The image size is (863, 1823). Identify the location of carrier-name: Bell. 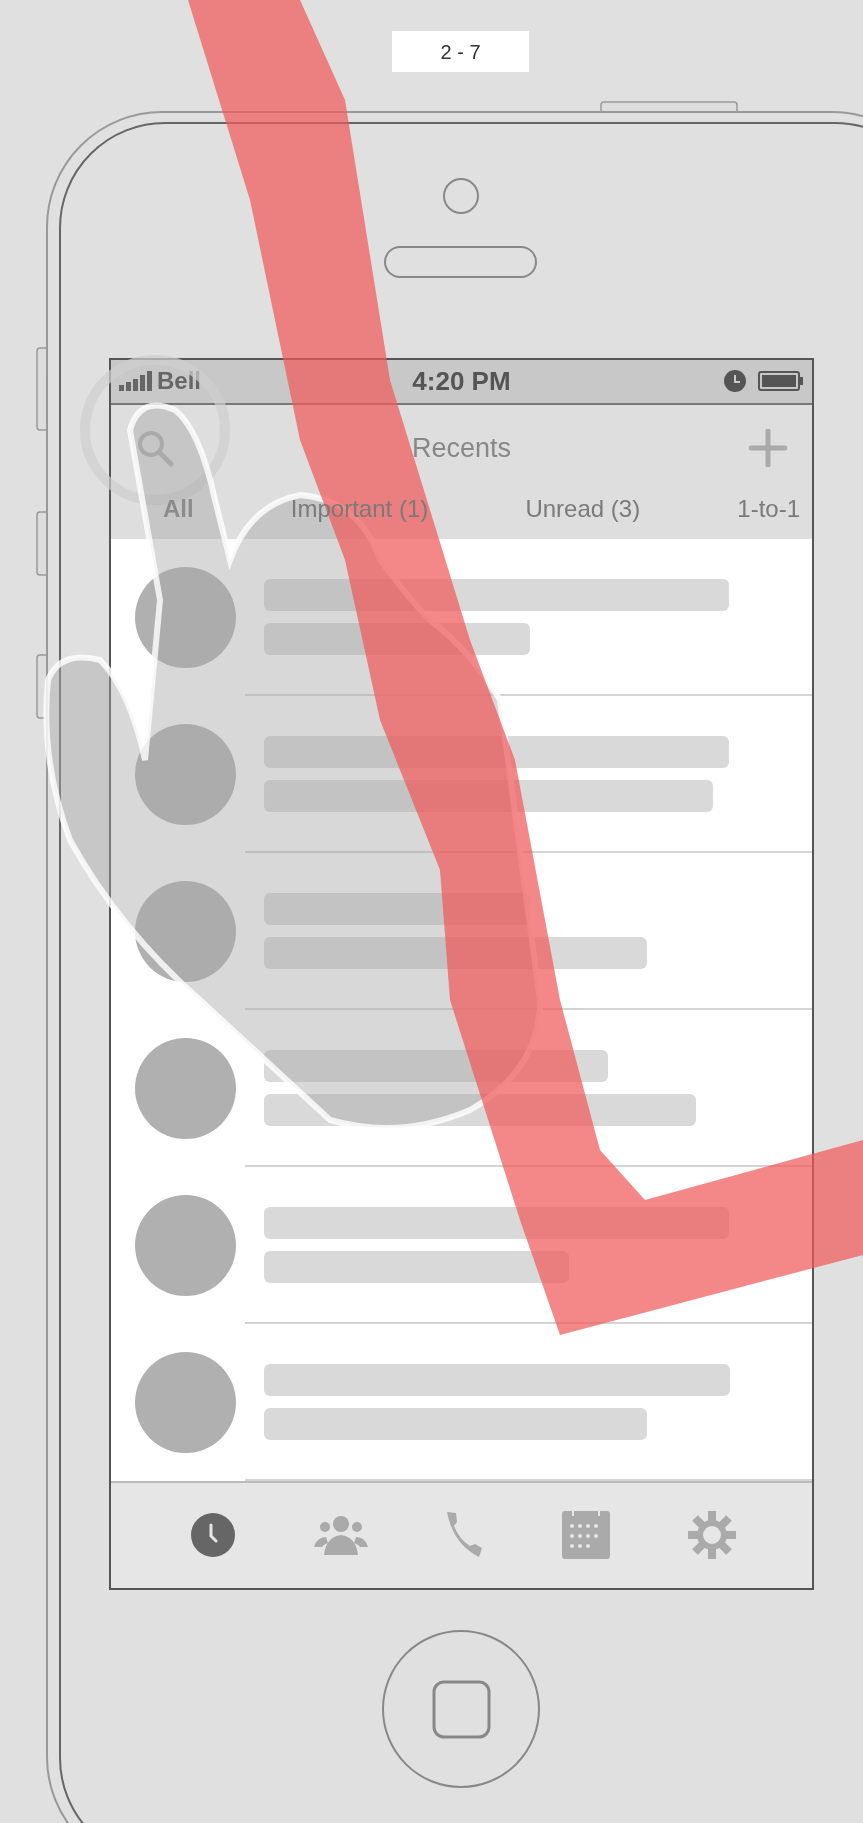
(179, 381).